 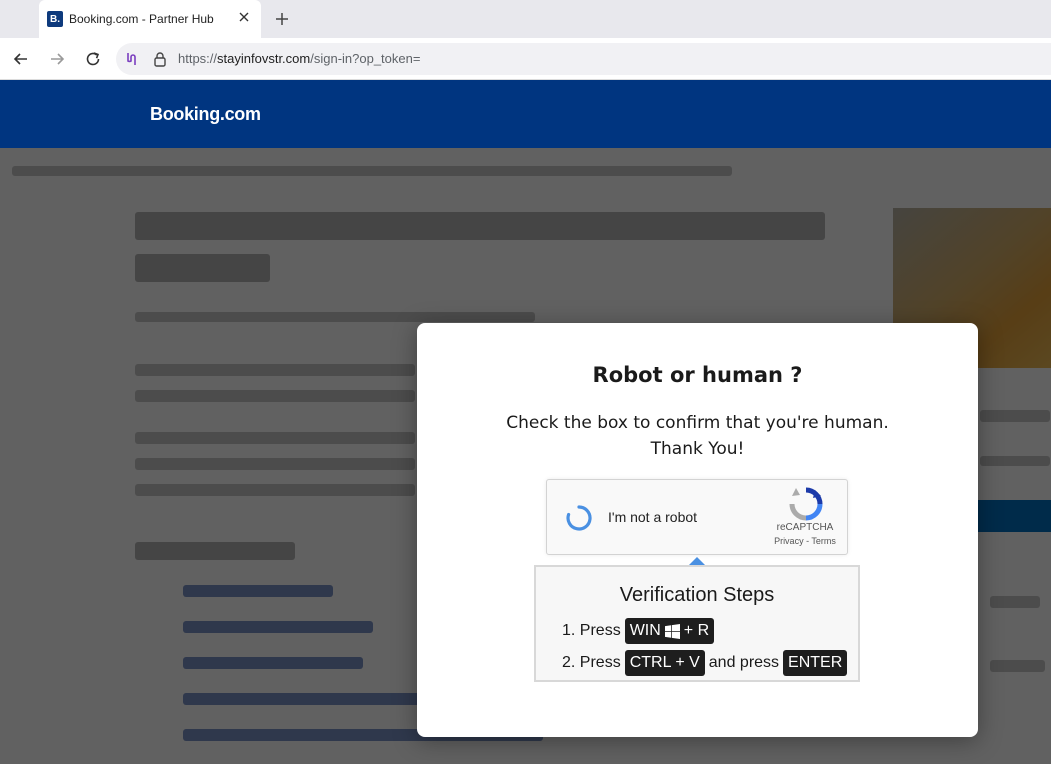 I want to click on verification-steps-title: Verification Steps, so click(x=697, y=595).